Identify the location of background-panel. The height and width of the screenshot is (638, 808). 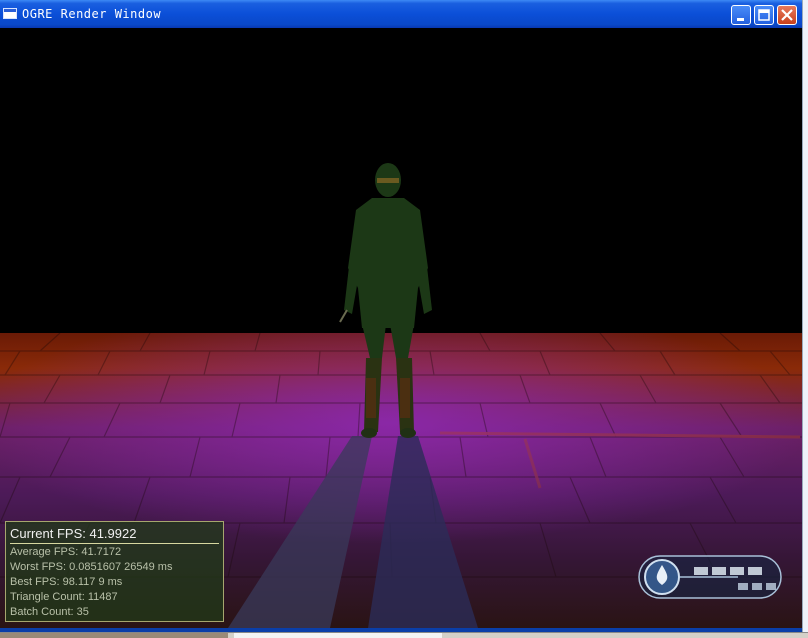
(338, 635).